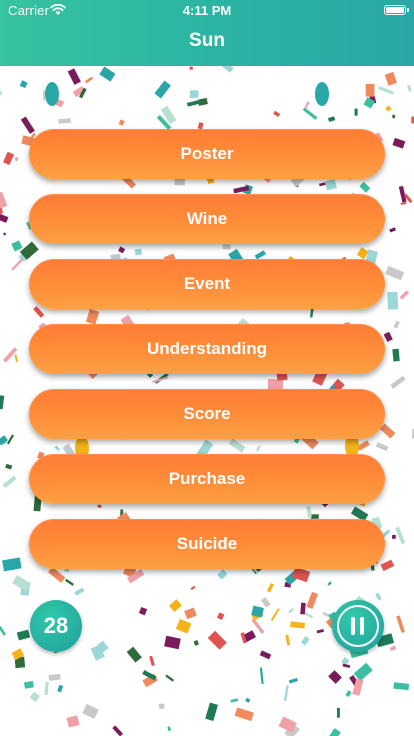 This screenshot has height=736, width=414. I want to click on answer-button-purchase: Purchase, so click(207, 479).